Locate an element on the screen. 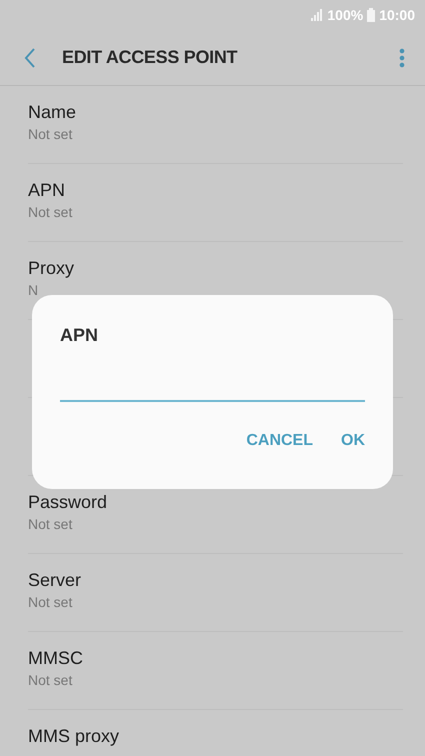  dialog-title: APN is located at coordinates (79, 335).